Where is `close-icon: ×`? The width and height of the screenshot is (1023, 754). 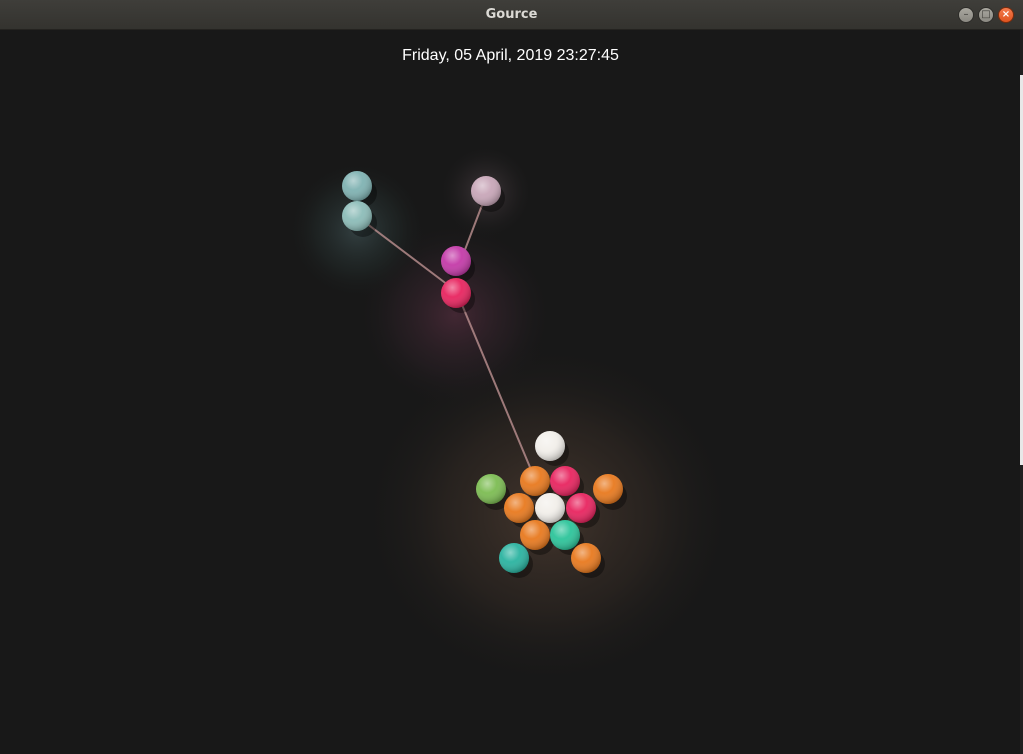 close-icon: × is located at coordinates (1006, 14).